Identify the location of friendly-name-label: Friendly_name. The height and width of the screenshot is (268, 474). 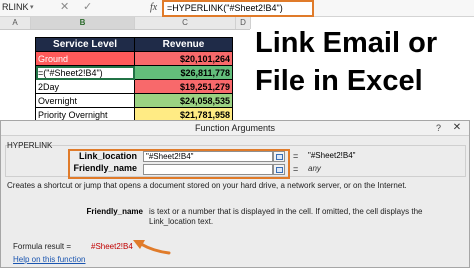
(105, 168).